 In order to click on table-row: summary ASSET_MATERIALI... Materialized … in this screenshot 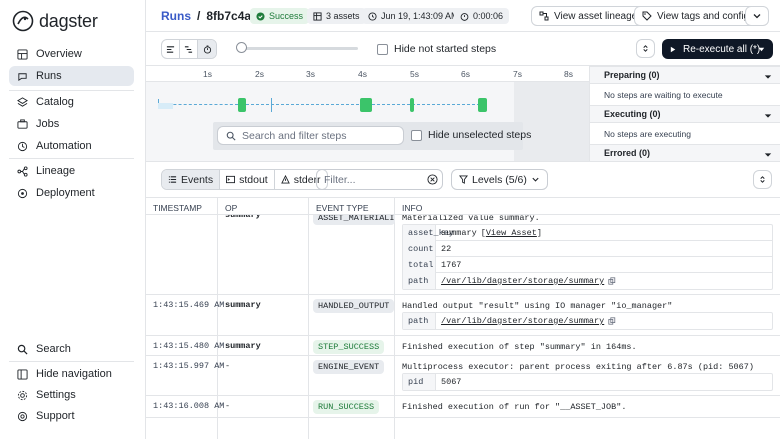, I will do `click(463, 255)`.